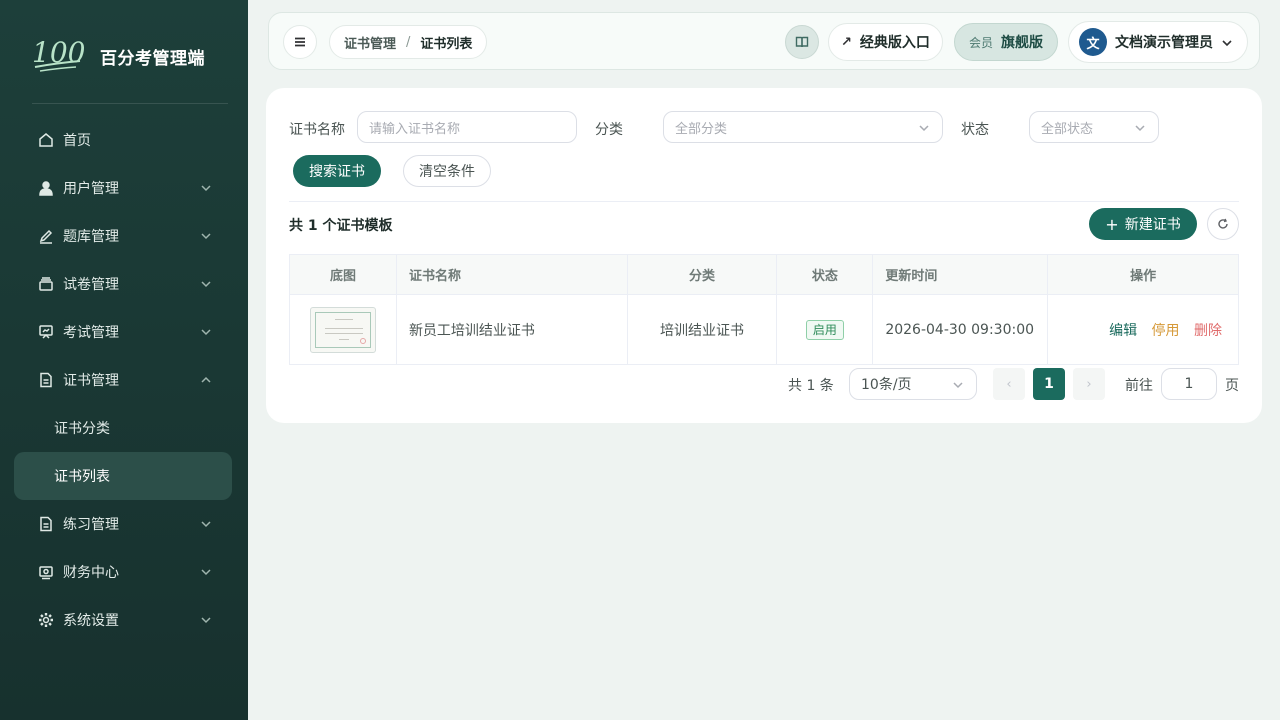 Image resolution: width=1280 pixels, height=720 pixels. What do you see at coordinates (446, 44) in the screenshot?
I see `breadcrumb-current: 证书列表` at bounding box center [446, 44].